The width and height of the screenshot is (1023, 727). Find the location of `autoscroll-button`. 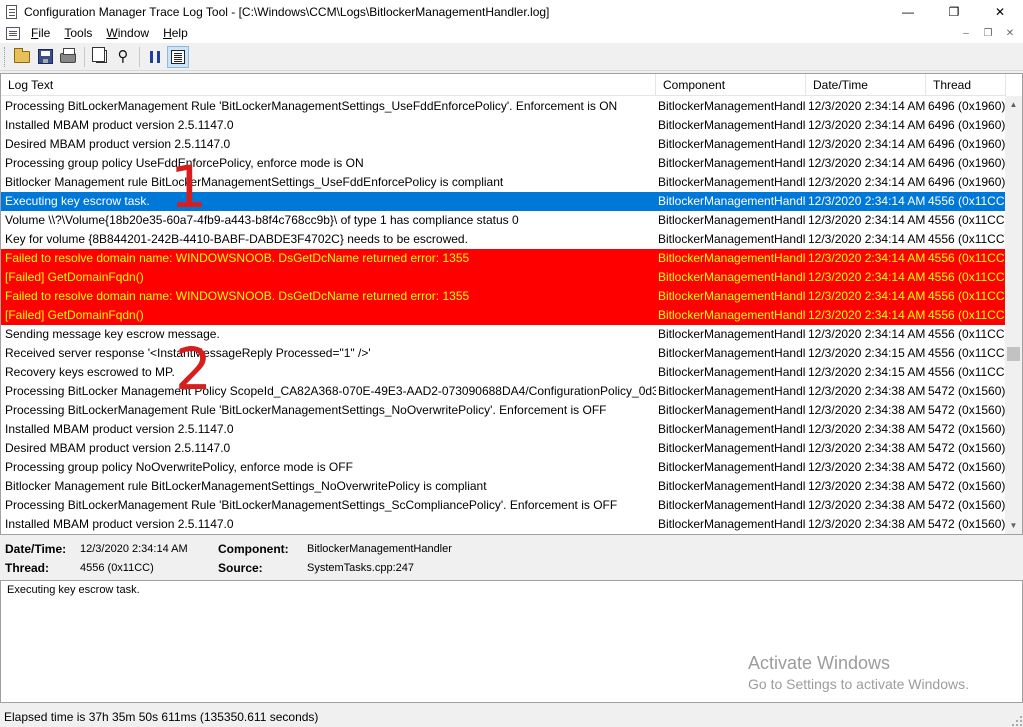

autoscroll-button is located at coordinates (178, 56).